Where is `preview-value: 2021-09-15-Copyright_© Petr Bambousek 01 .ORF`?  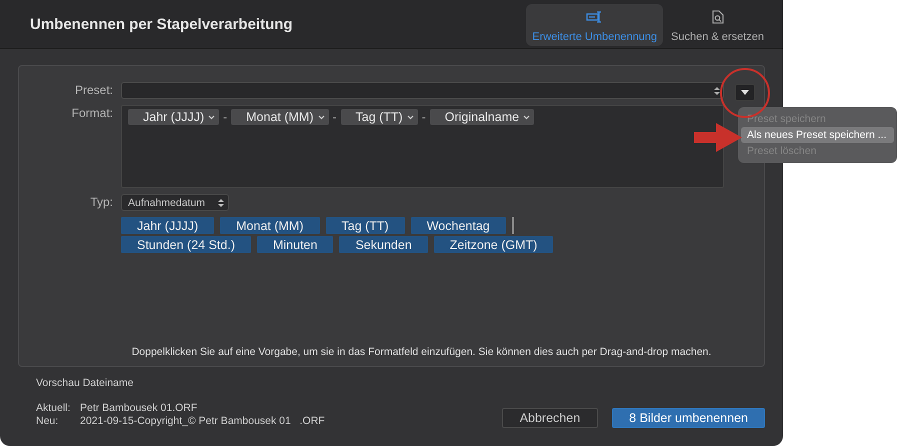 preview-value: 2021-09-15-Copyright_© Petr Bambousek 01 .ORF is located at coordinates (202, 421).